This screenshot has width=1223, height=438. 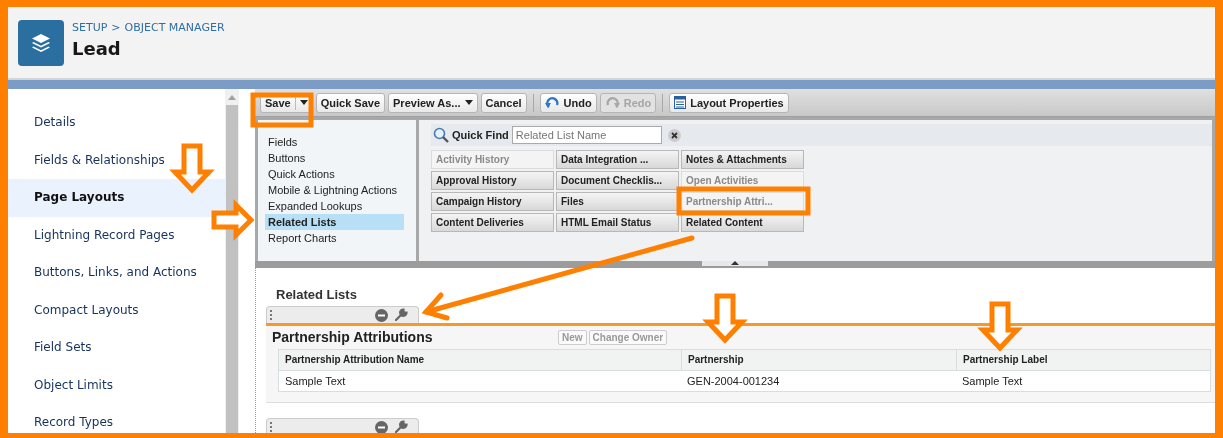 I want to click on sidebar-item: Fields & Relationships, so click(x=116, y=160).